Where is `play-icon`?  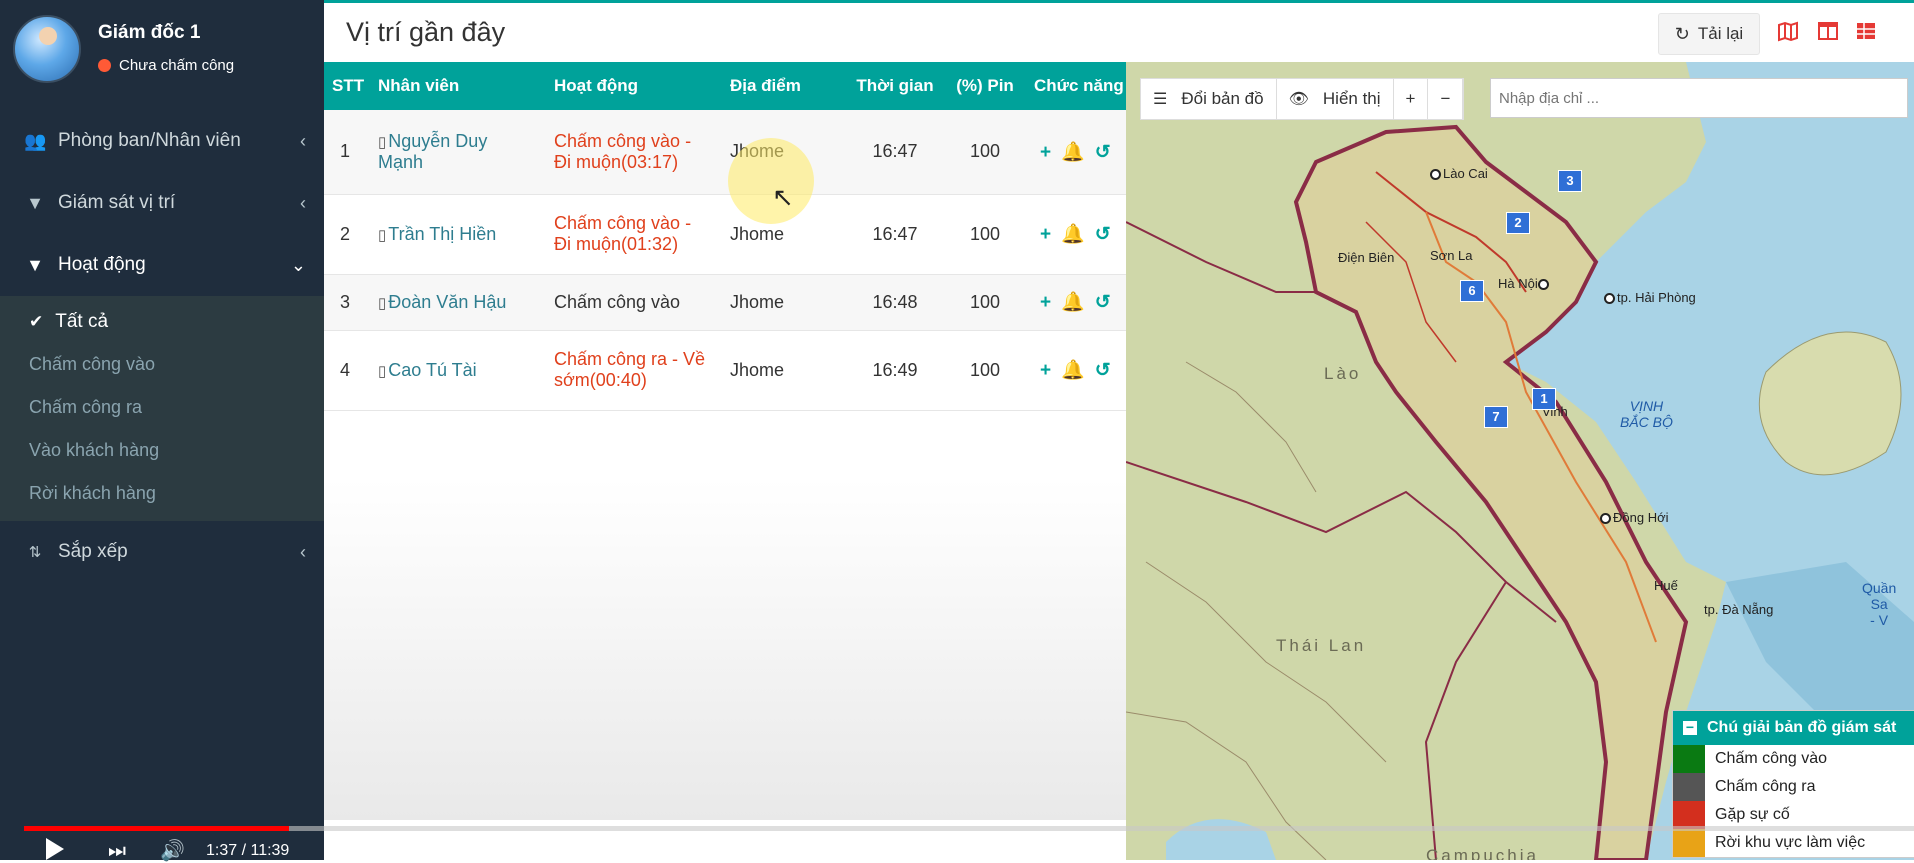
play-icon is located at coordinates (55, 849).